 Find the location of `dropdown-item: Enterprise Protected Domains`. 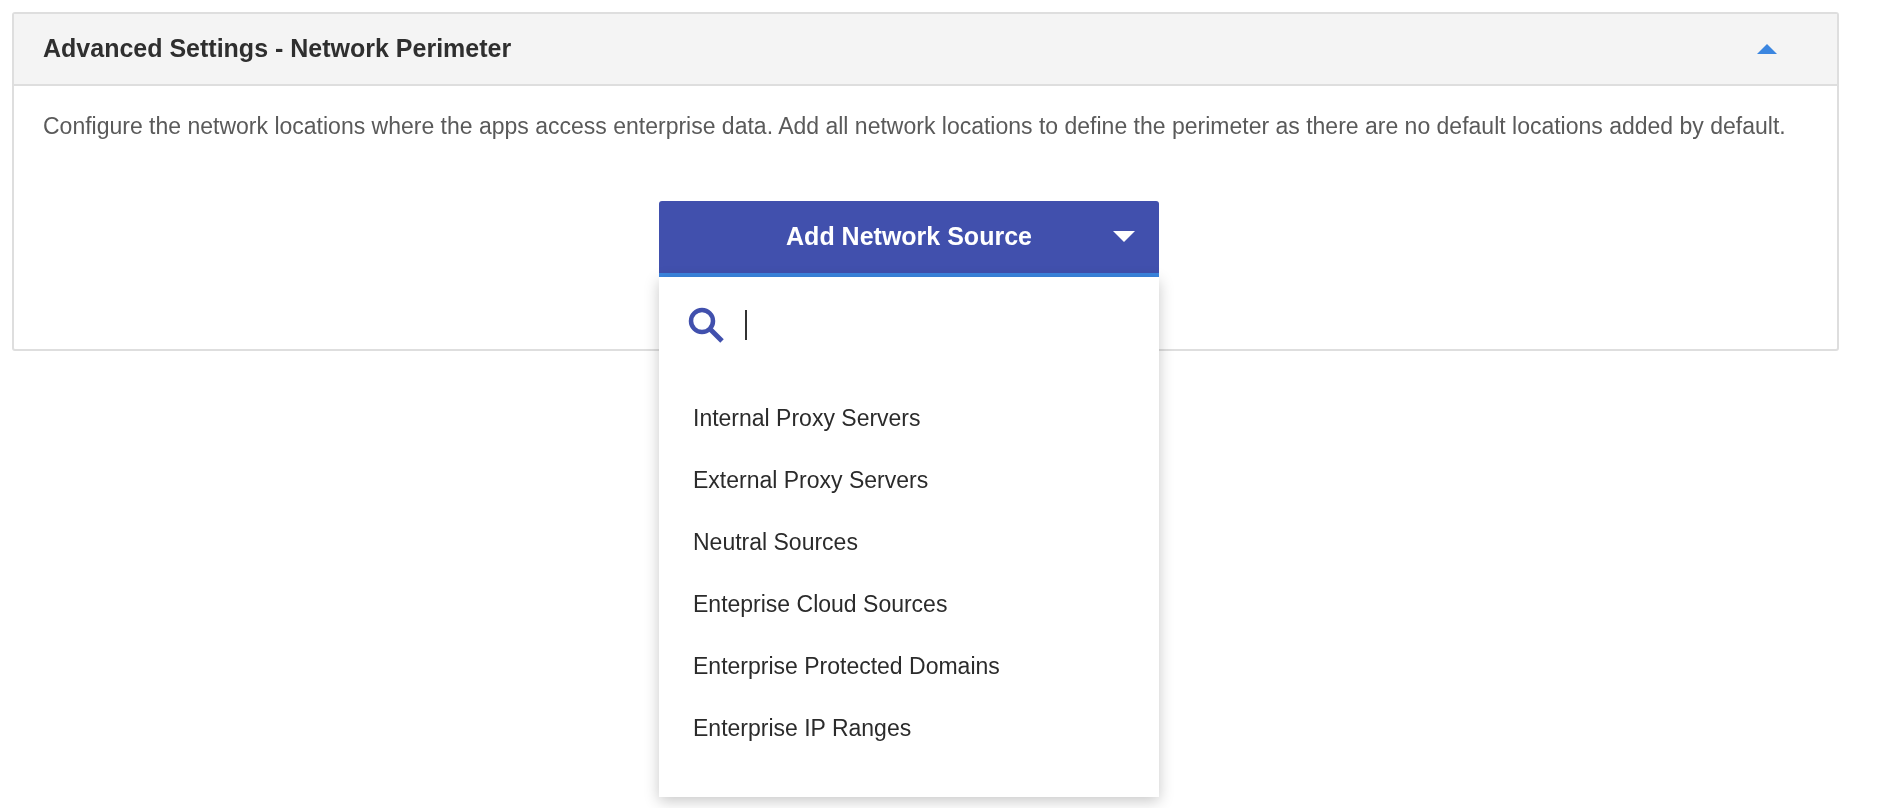

dropdown-item: Enterprise Protected Domains is located at coordinates (909, 666).